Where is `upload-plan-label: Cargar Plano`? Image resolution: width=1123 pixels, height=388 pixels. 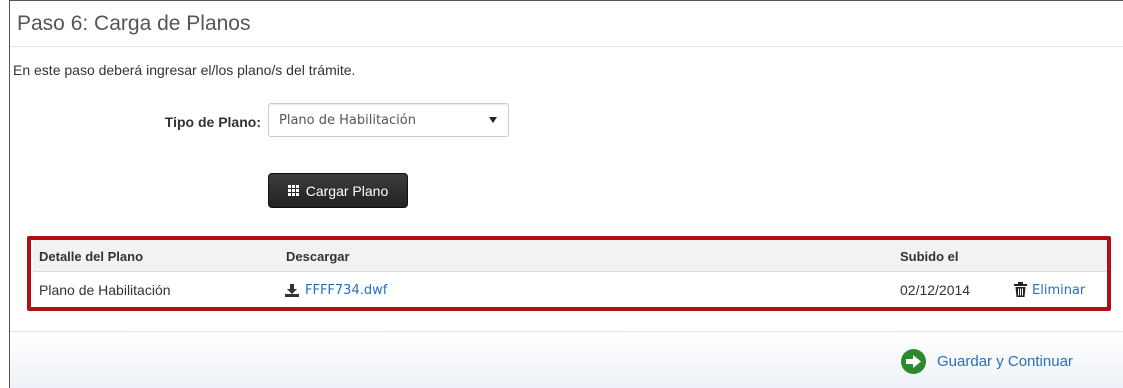 upload-plan-label: Cargar Plano is located at coordinates (347, 190).